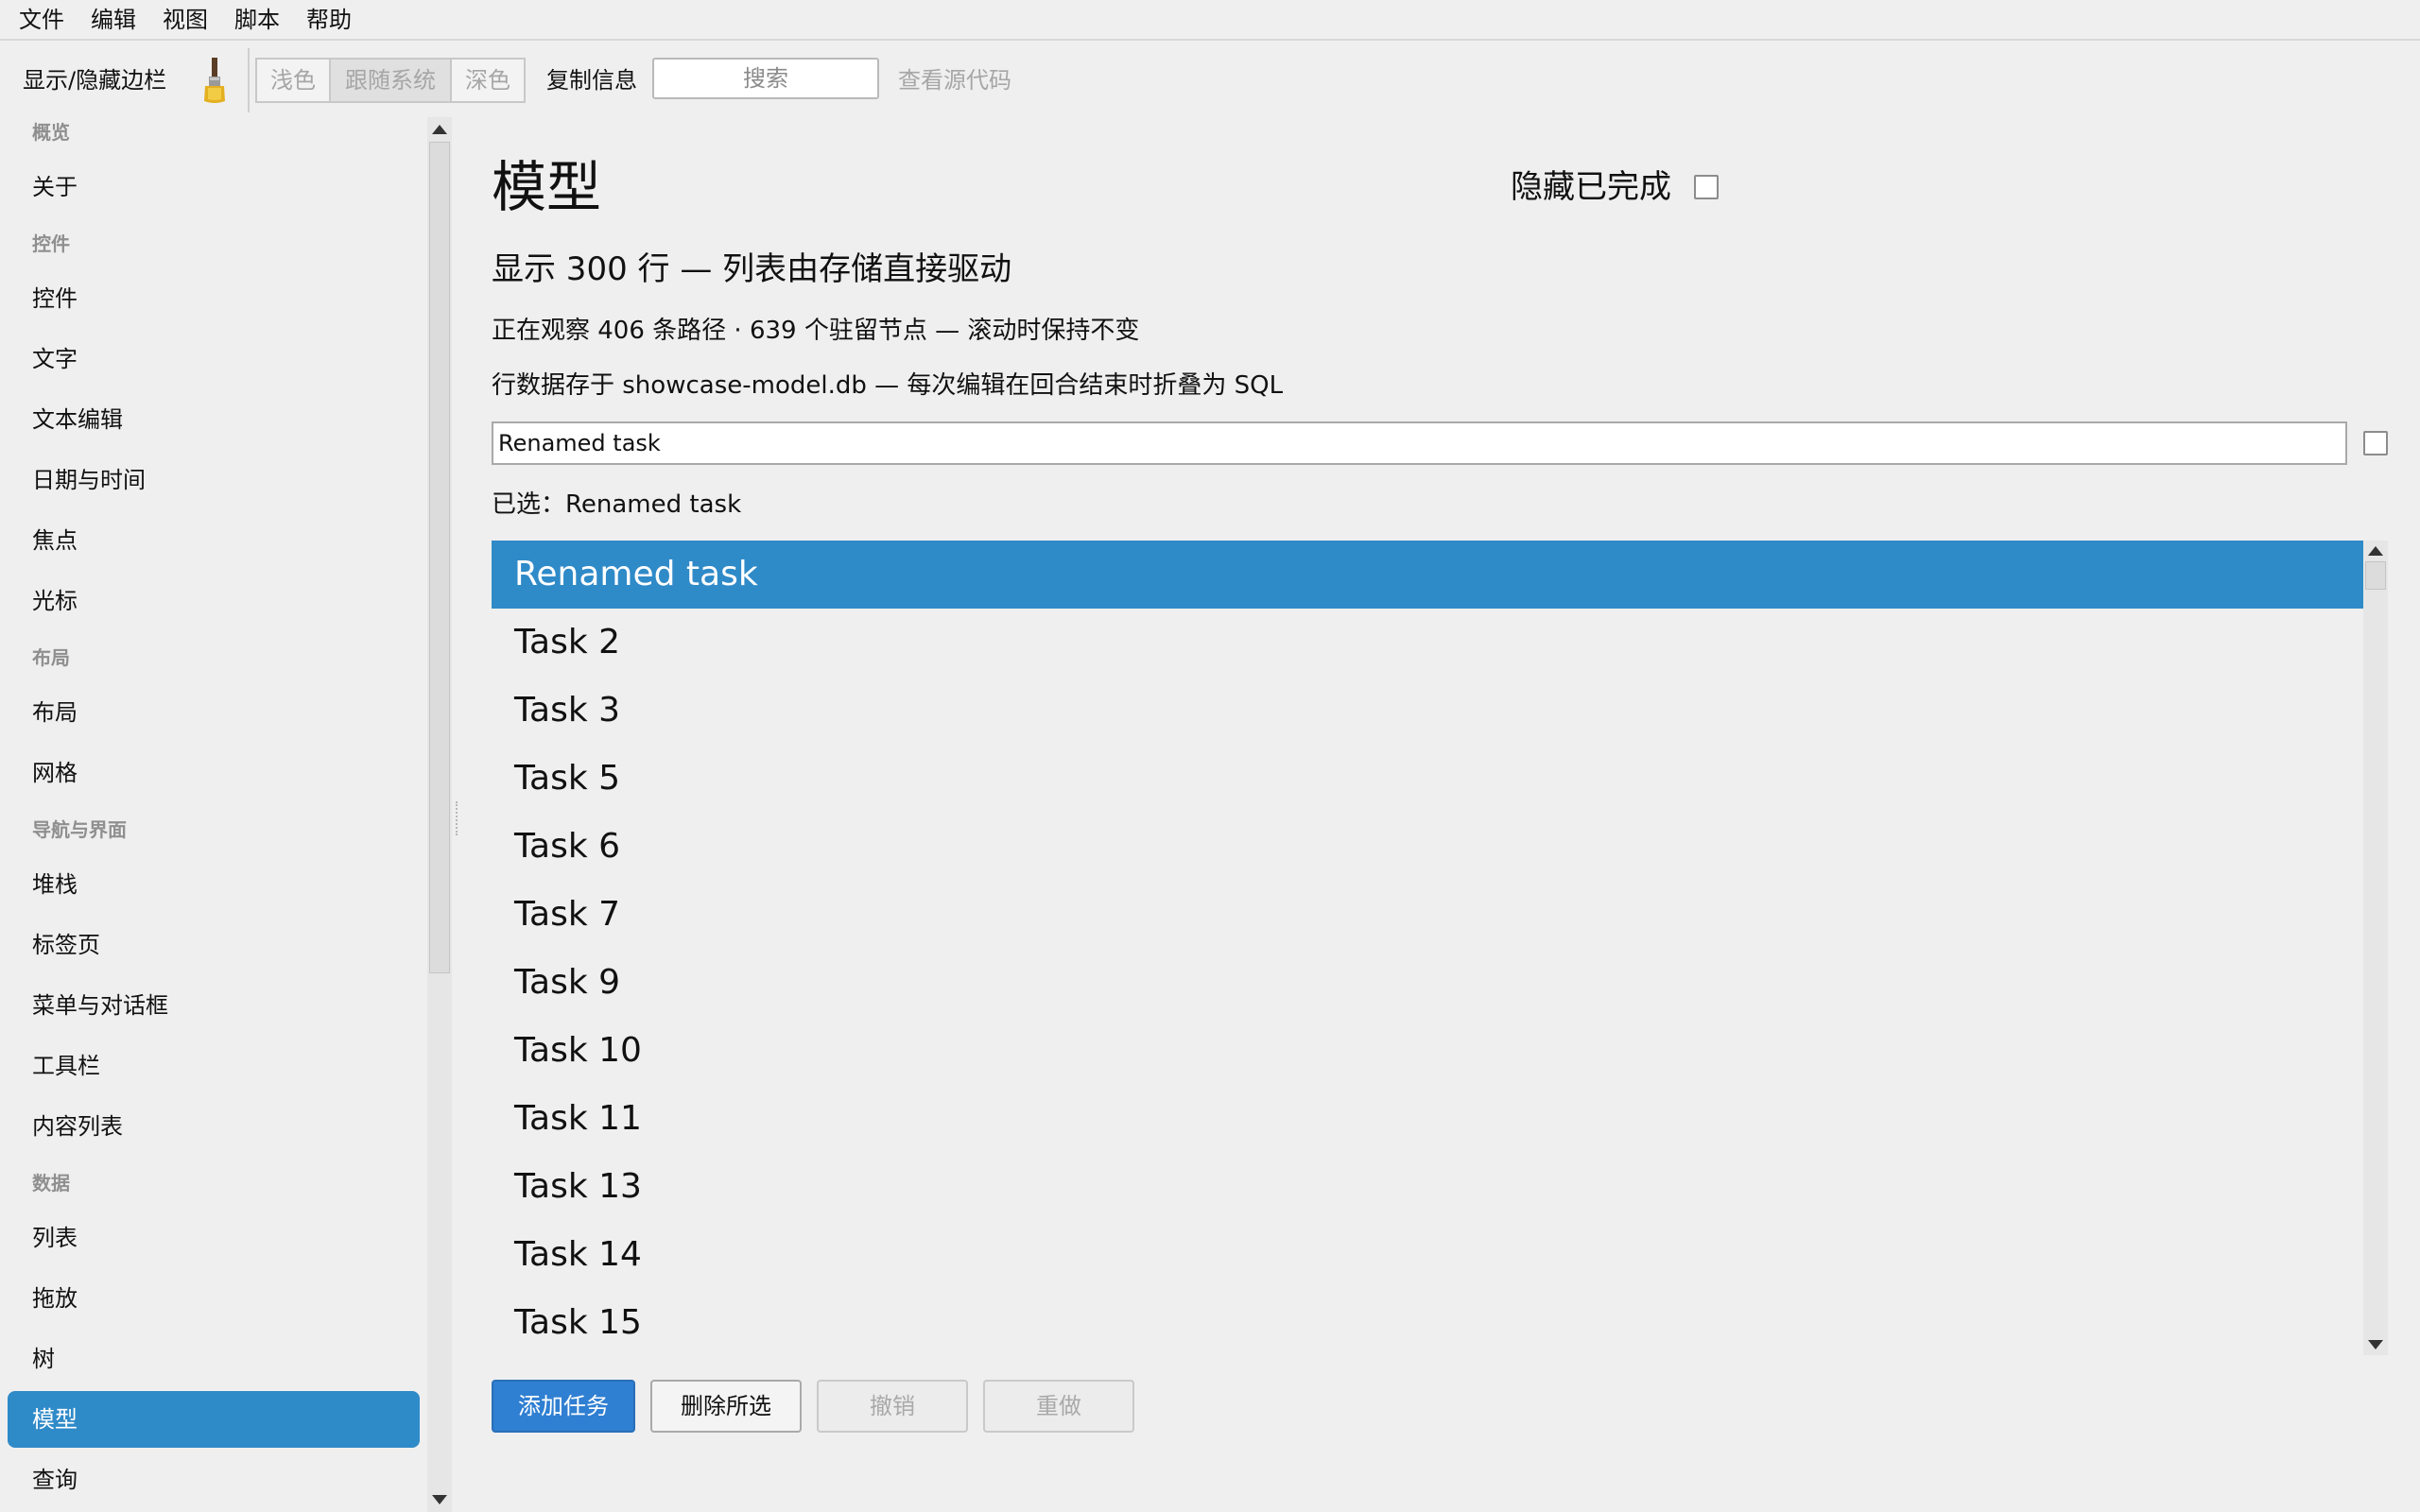 This screenshot has width=2420, height=1512. Describe the element at coordinates (43, 1359) in the screenshot. I see `sidebar-item-tree: 树` at that location.